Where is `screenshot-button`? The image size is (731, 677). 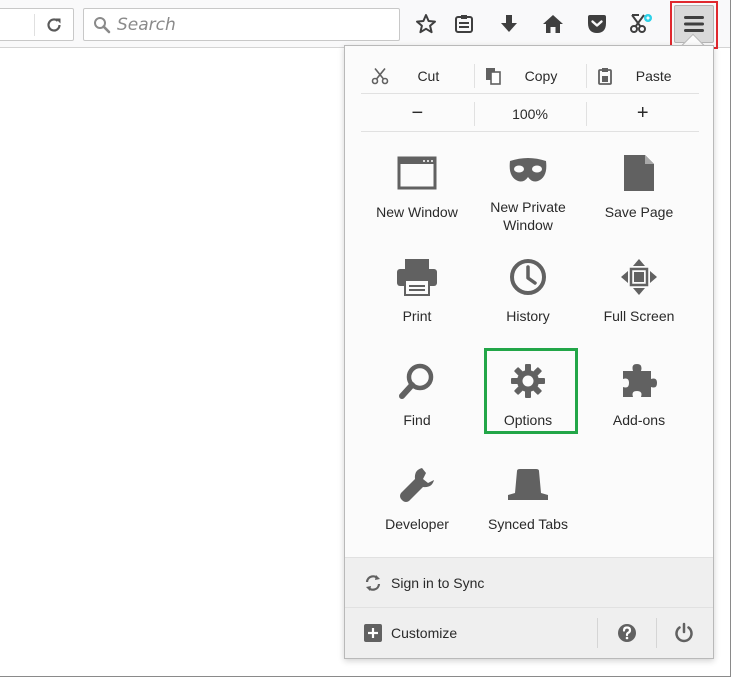
screenshot-button is located at coordinates (641, 24).